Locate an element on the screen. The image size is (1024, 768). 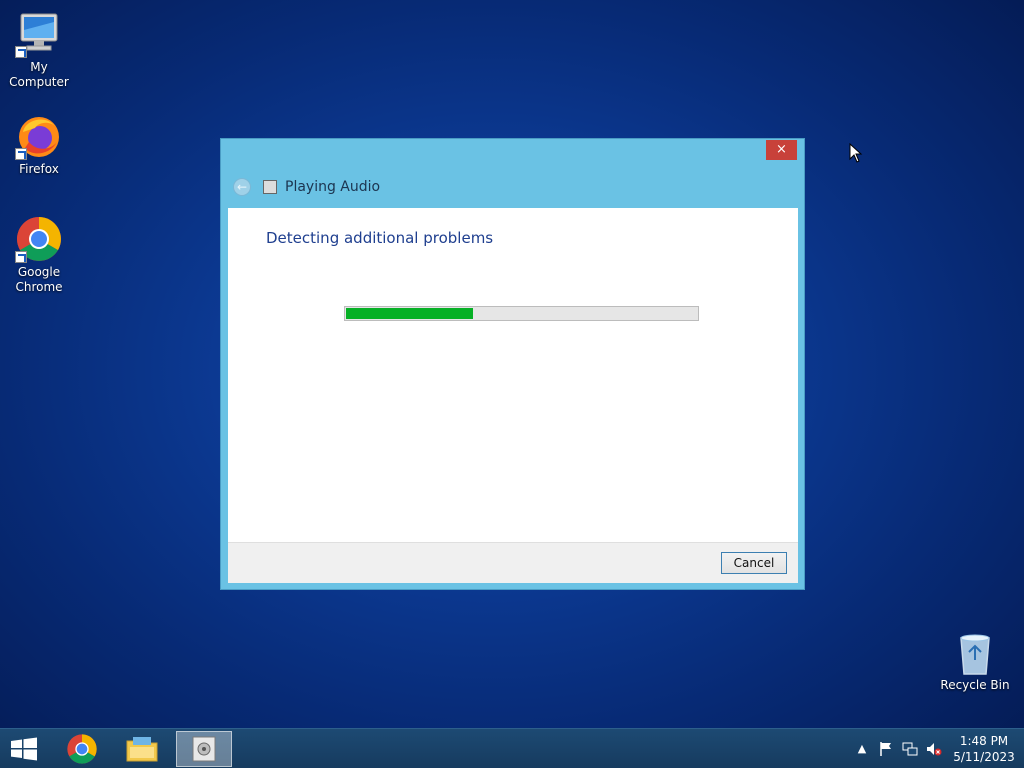
taskbar-troubleshooter is located at coordinates (204, 749).